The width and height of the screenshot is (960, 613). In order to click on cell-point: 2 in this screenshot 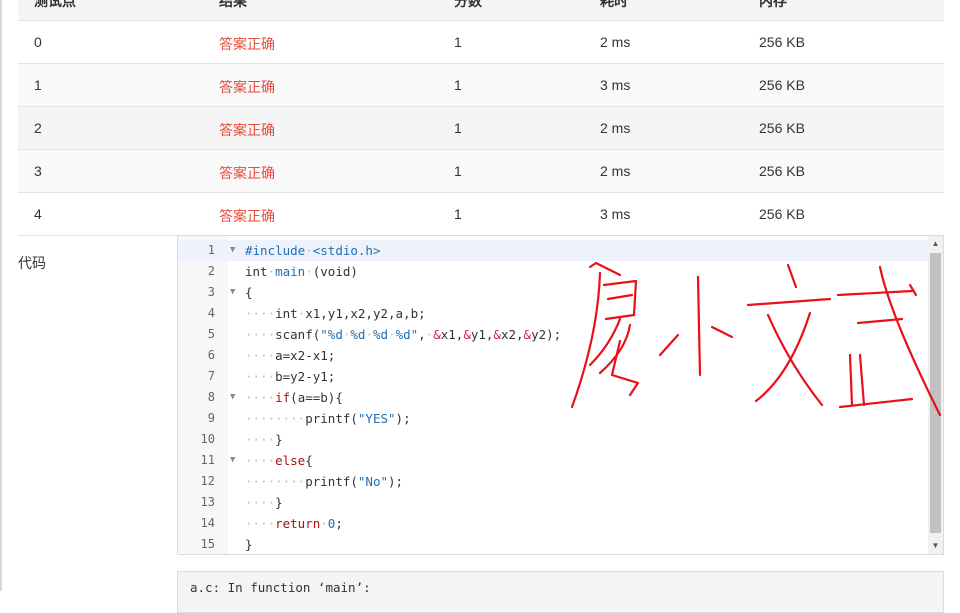, I will do `click(38, 128)`.